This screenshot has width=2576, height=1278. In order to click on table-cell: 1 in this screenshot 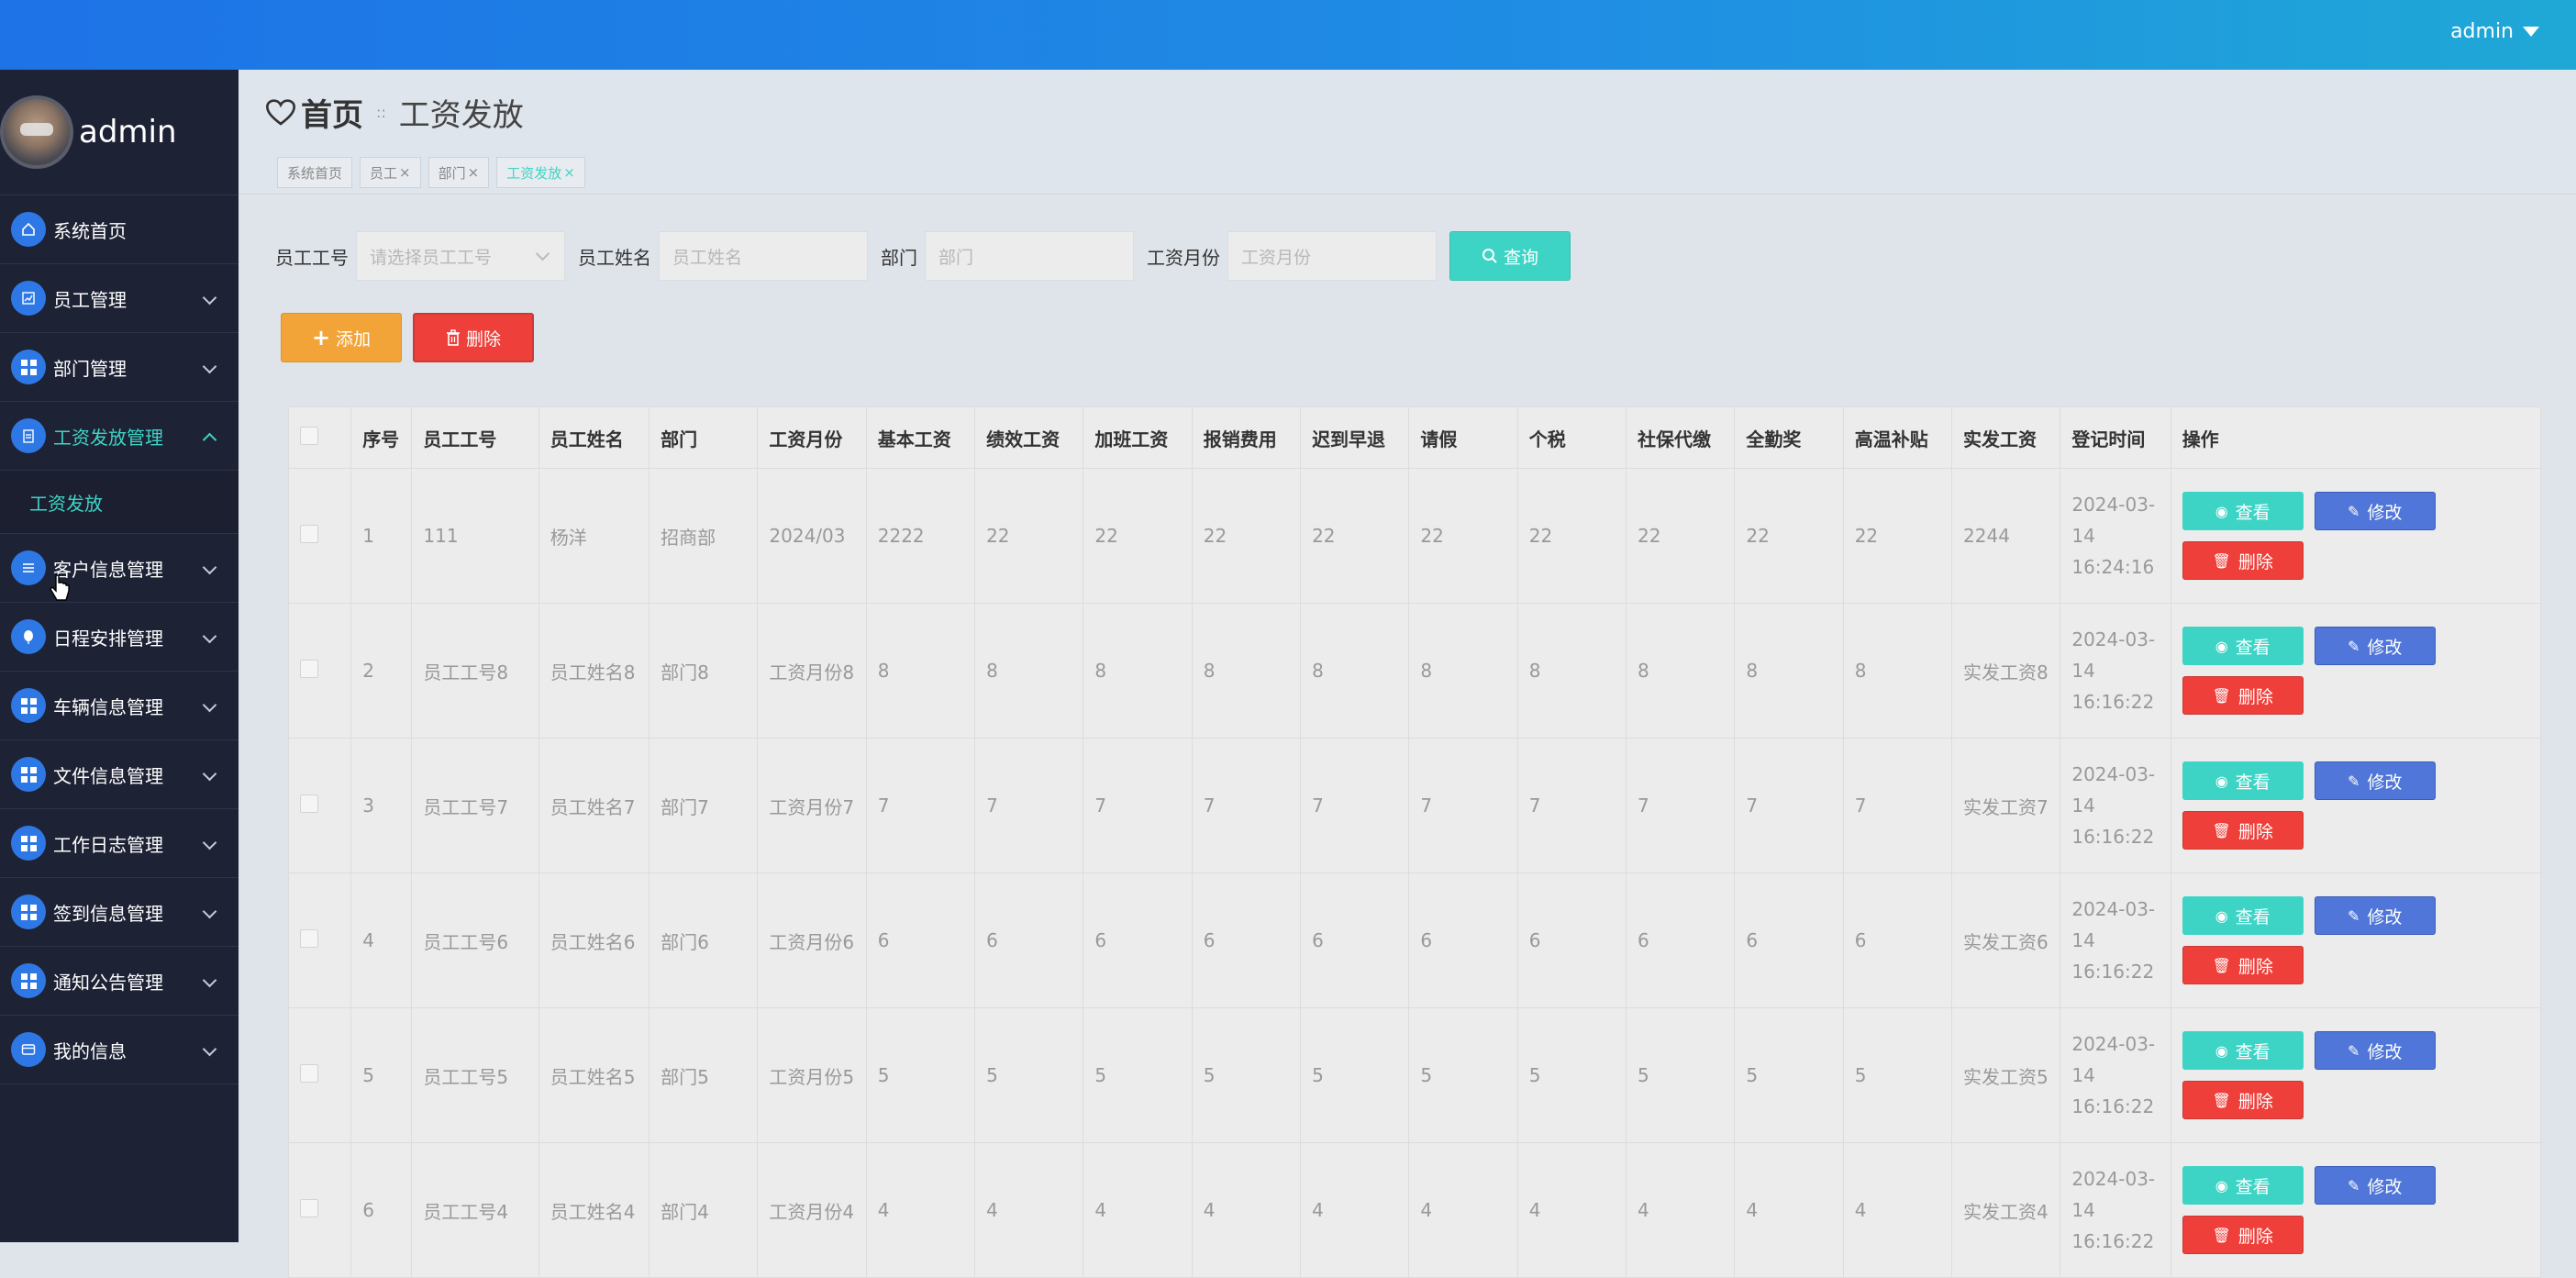, I will do `click(381, 536)`.